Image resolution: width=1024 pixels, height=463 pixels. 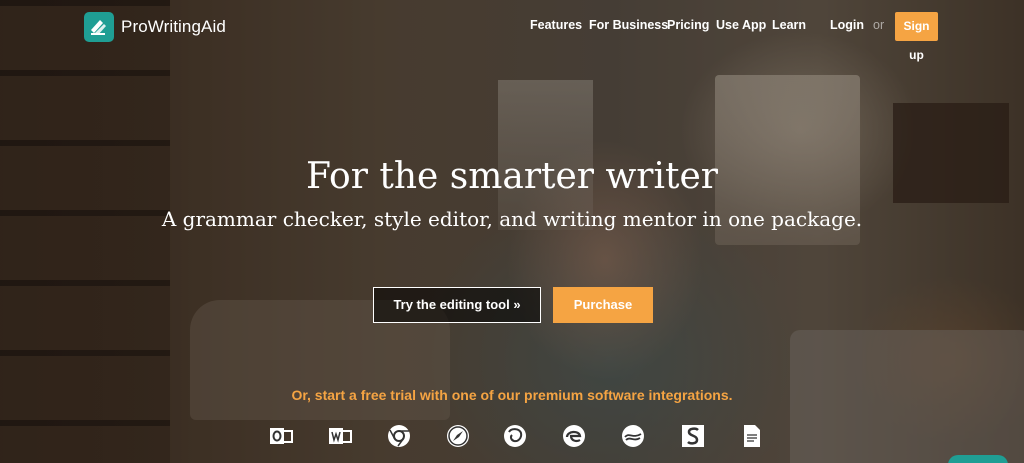 What do you see at coordinates (879, 25) in the screenshot?
I see `or-separator: or` at bounding box center [879, 25].